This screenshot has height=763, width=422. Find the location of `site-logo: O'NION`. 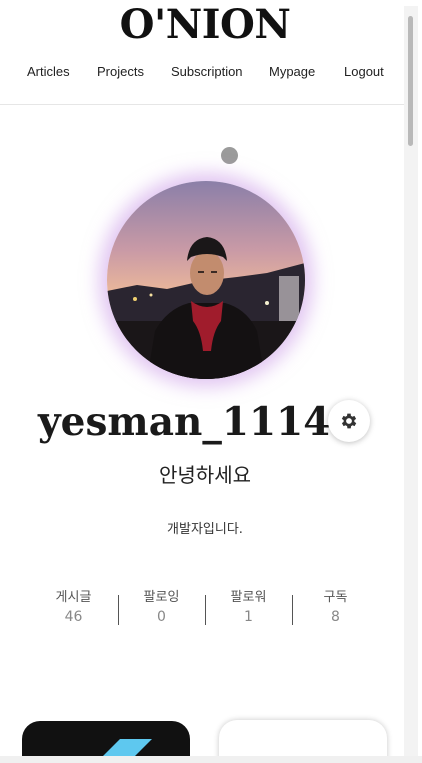

site-logo: O'NION is located at coordinates (205, 25).